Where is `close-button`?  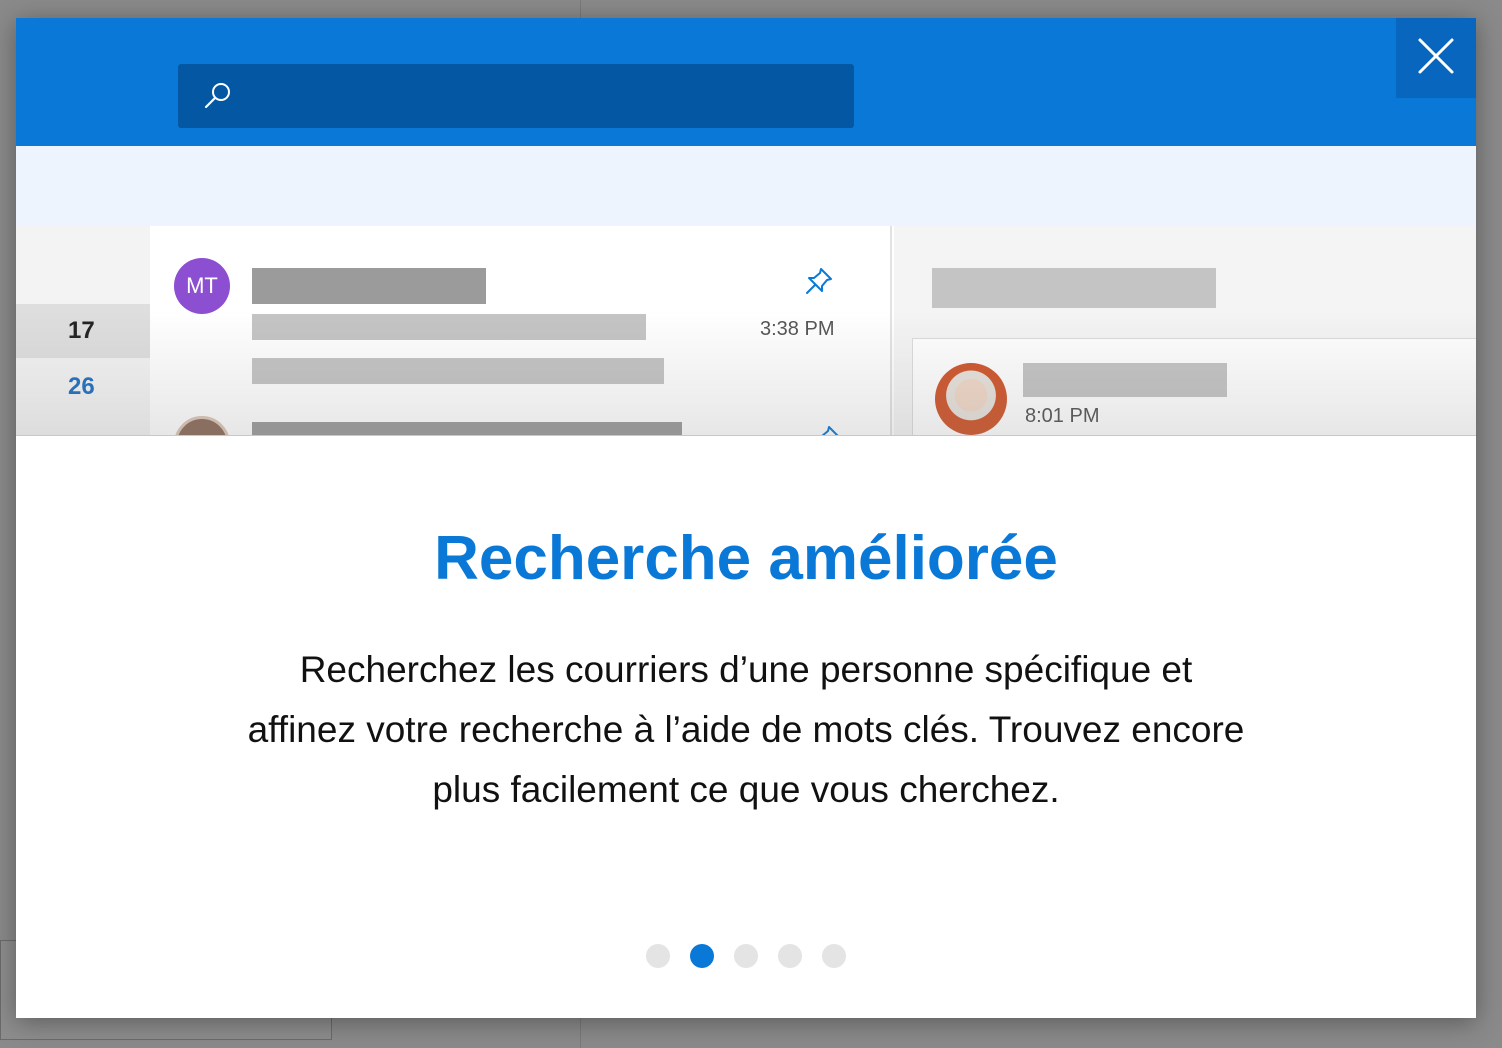
close-button is located at coordinates (1436, 58).